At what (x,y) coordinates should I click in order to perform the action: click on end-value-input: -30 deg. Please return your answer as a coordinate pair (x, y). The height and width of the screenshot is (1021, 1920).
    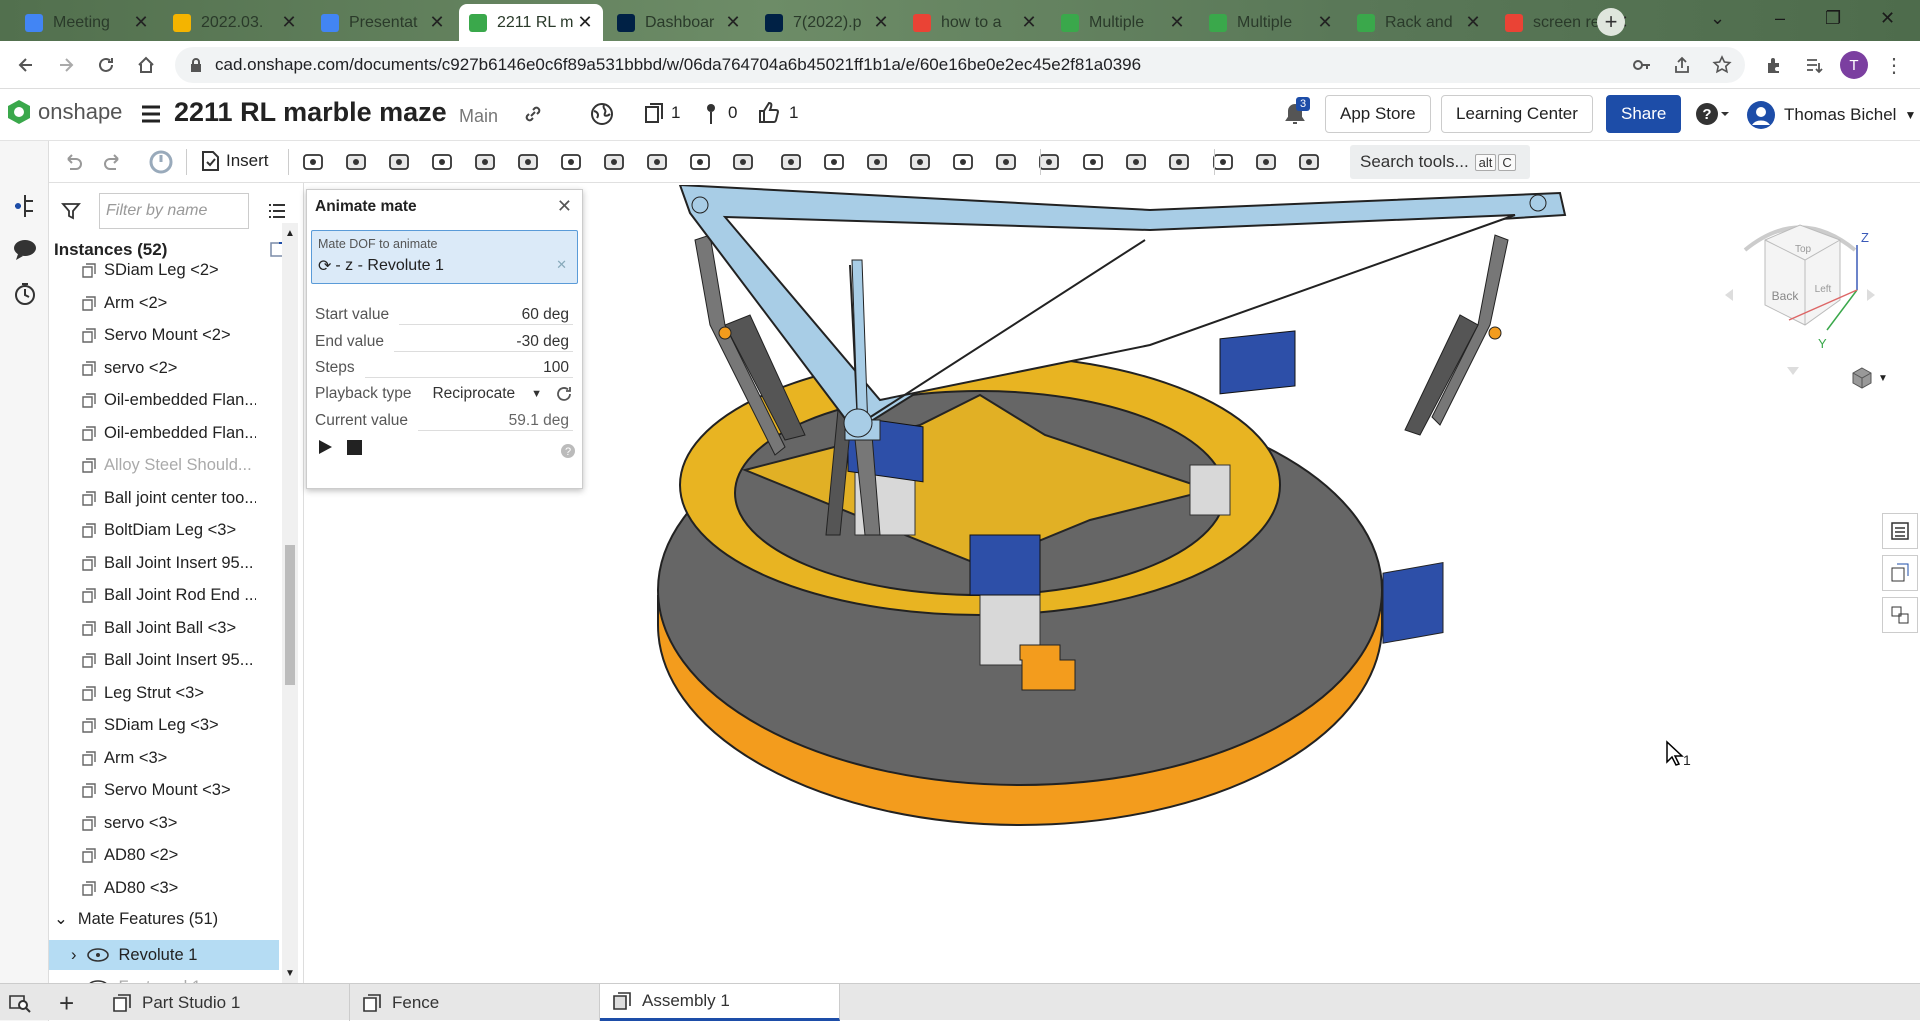
    Looking at the image, I should click on (483, 342).